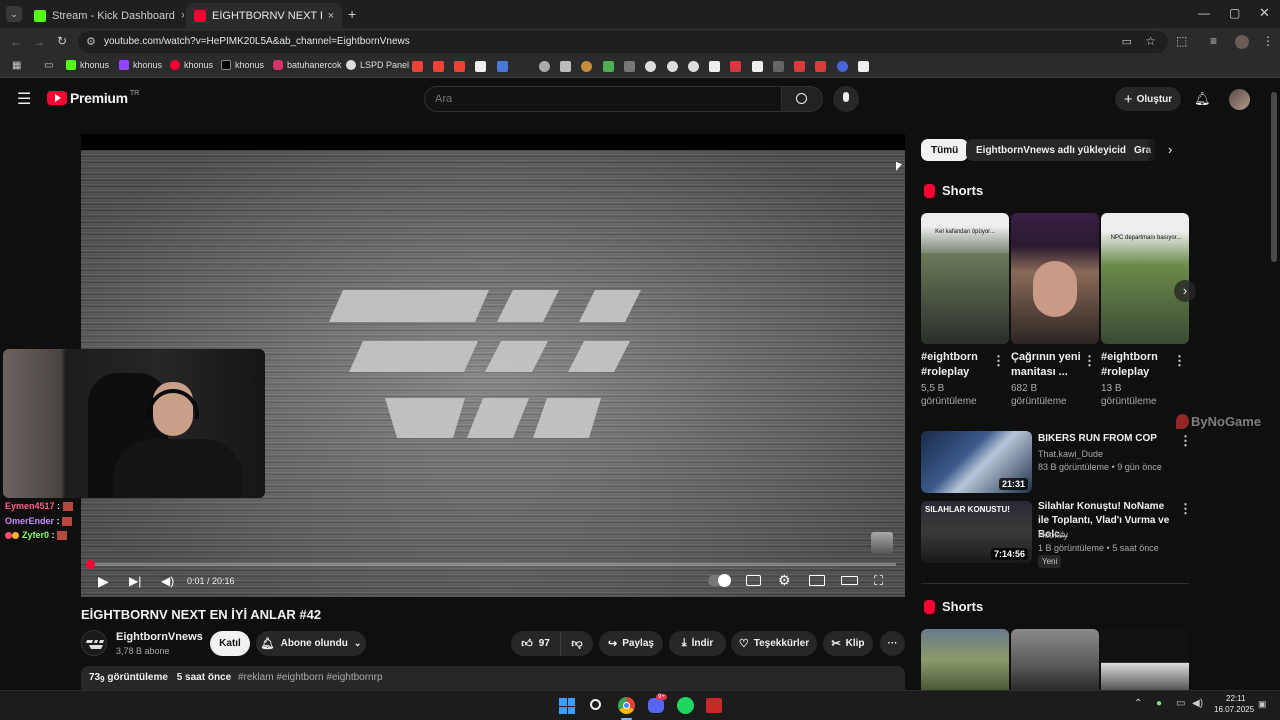  Describe the element at coordinates (1159, 704) in the screenshot. I see `microphone-icon: ●` at that location.